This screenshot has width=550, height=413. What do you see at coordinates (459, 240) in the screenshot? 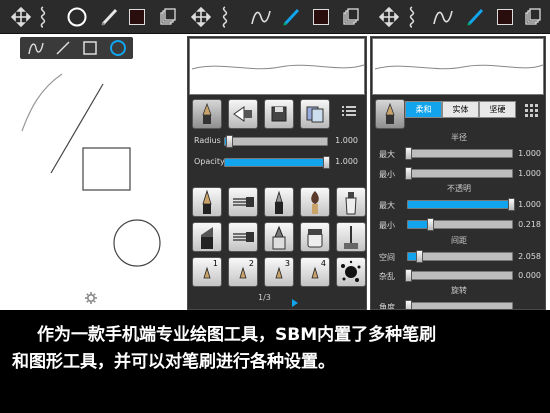
I see `section-spacing-title: 间距` at bounding box center [459, 240].